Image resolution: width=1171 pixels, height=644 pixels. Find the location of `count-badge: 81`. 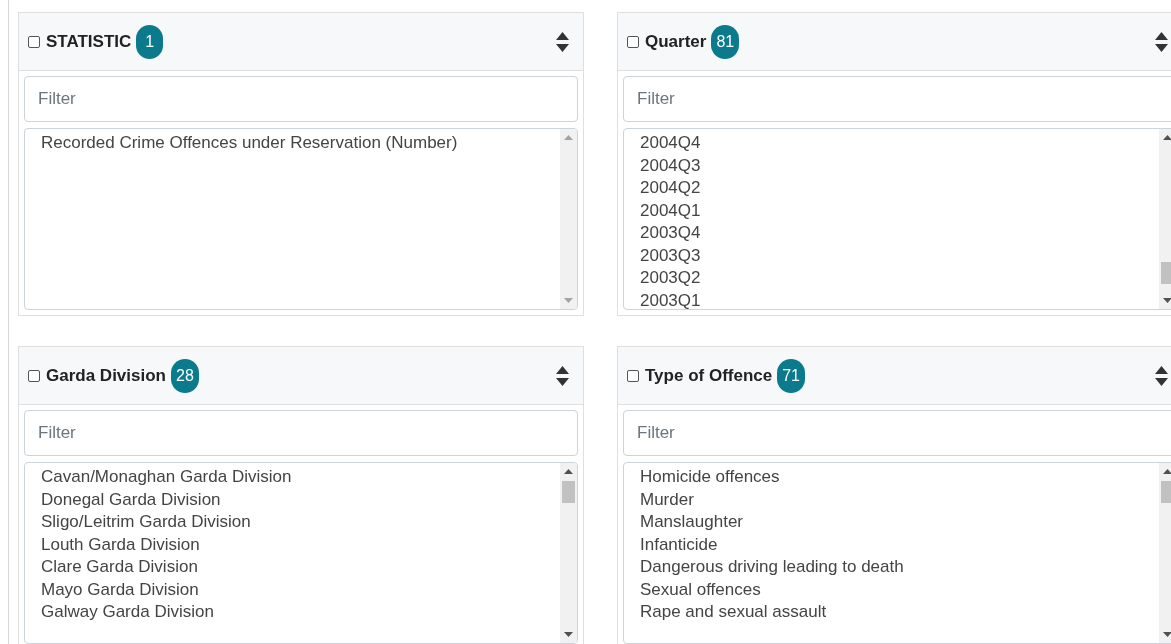

count-badge: 81 is located at coordinates (725, 41).